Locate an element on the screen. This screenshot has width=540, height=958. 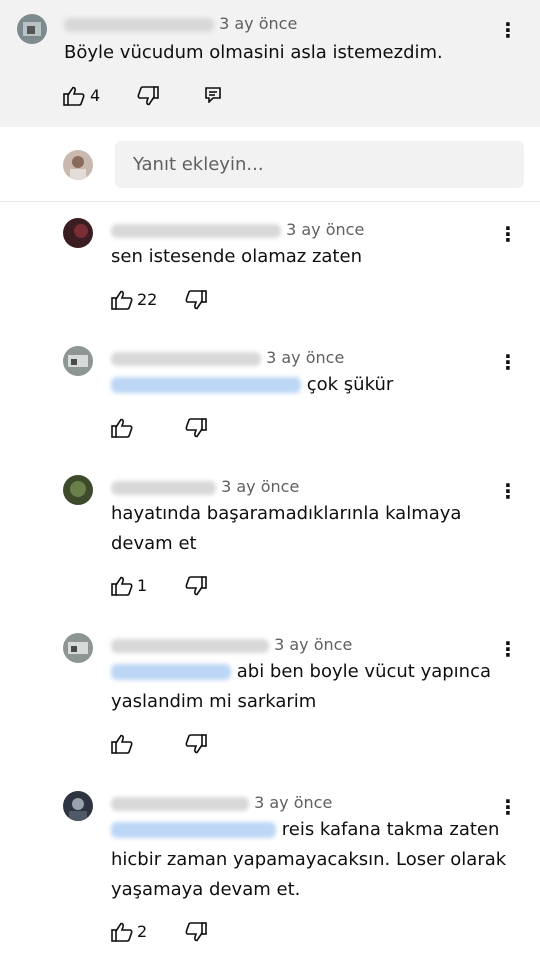
user-avatar is located at coordinates (78, 165).